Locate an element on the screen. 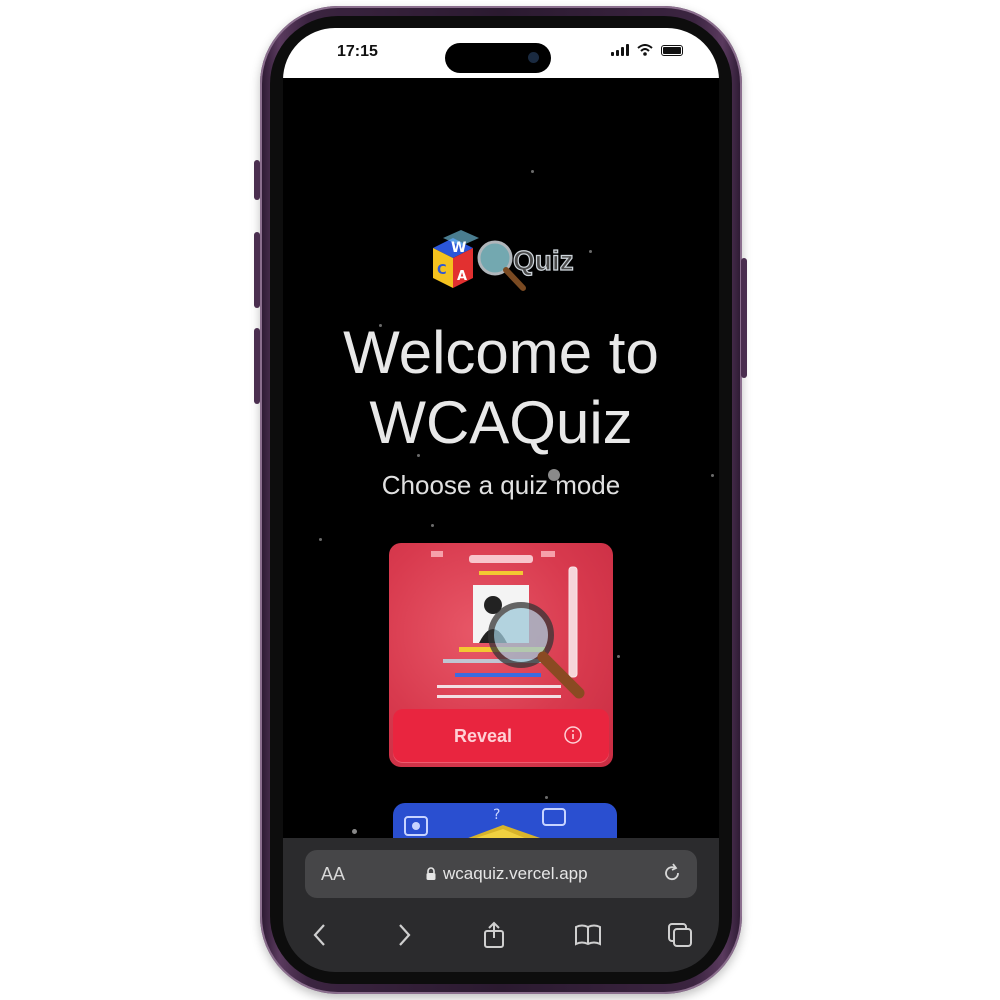 This screenshot has width=1000, height=1000. share-icon is located at coordinates (494, 935).